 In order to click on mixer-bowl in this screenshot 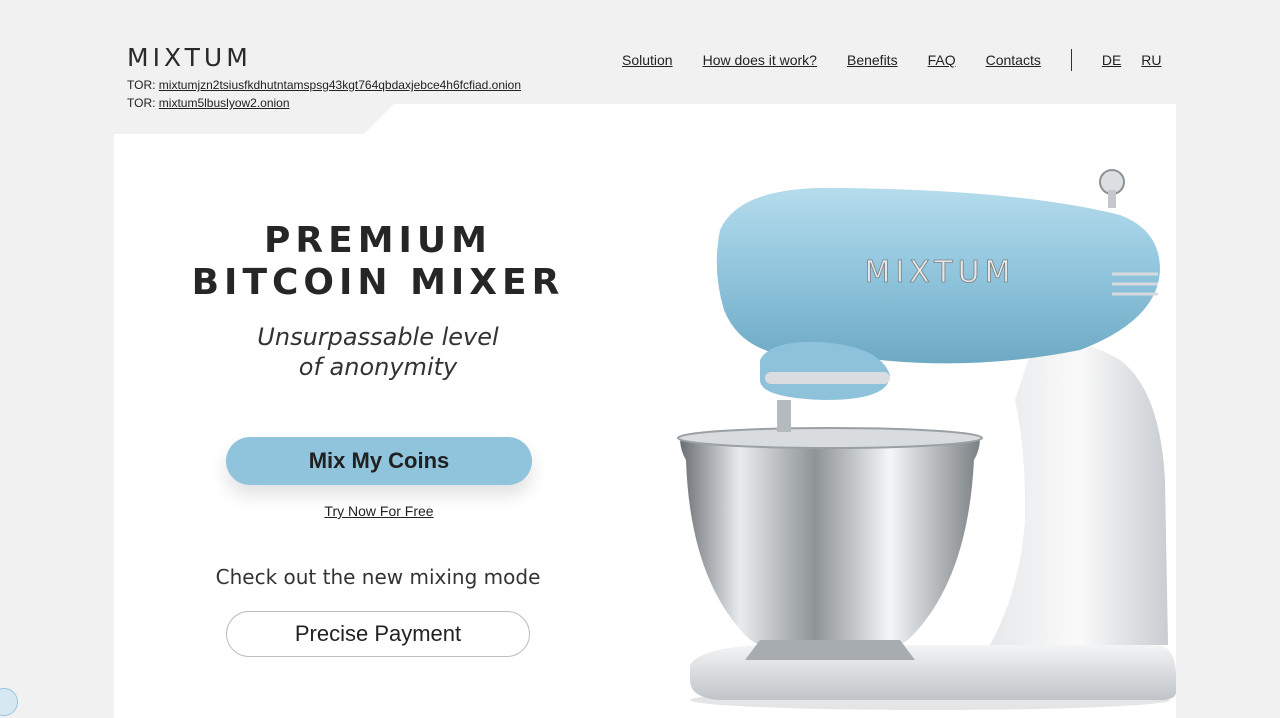, I will do `click(830, 547)`.